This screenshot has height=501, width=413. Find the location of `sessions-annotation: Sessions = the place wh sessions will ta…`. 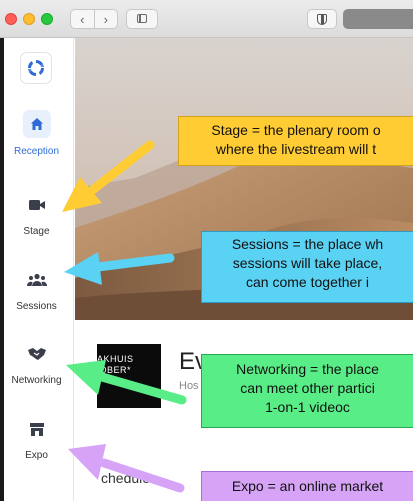

sessions-annotation: Sessions = the place wh sessions will ta… is located at coordinates (307, 267).